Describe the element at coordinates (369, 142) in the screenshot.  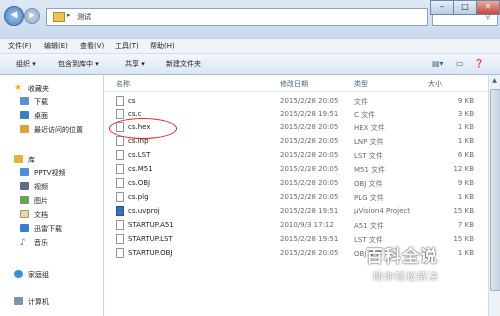
I see `file-type: LNP 文件` at that location.